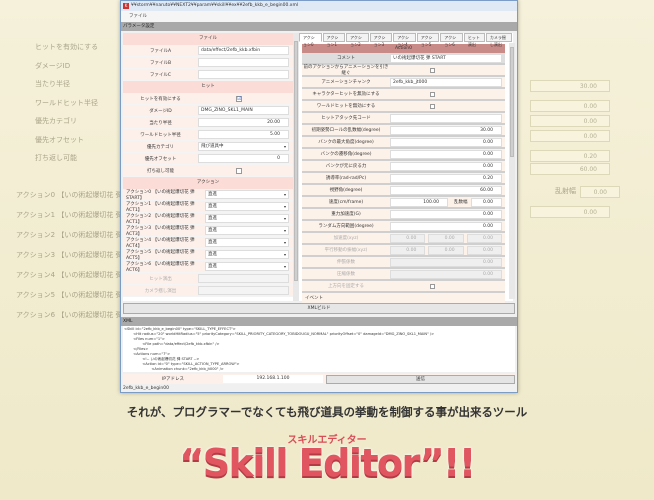 Image resolution: width=654 pixels, height=500 pixels. Describe the element at coordinates (381, 40) in the screenshot. I see `tab-action: アクション3` at that location.